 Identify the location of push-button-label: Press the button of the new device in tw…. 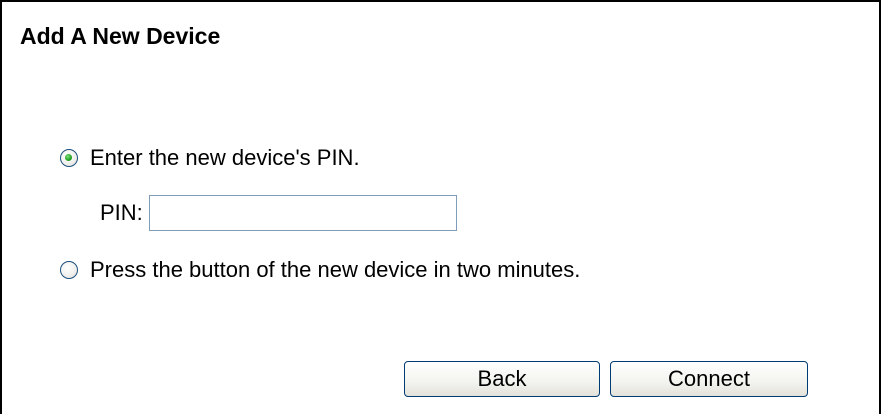
(335, 269).